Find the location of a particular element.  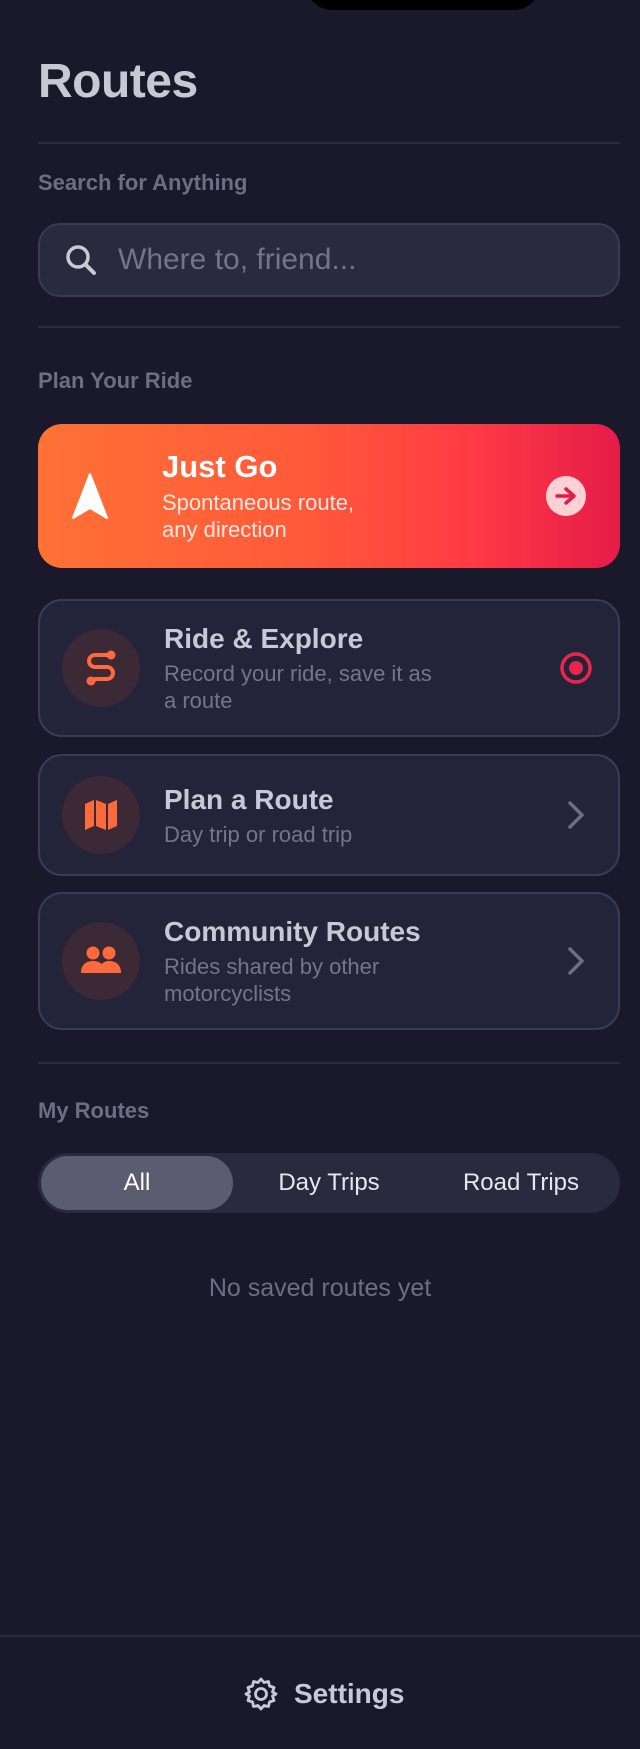

page-title: Routes is located at coordinates (118, 81).